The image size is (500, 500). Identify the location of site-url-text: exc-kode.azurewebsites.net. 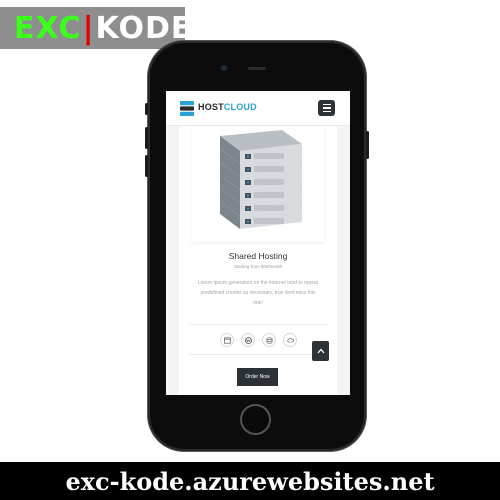
(250, 481).